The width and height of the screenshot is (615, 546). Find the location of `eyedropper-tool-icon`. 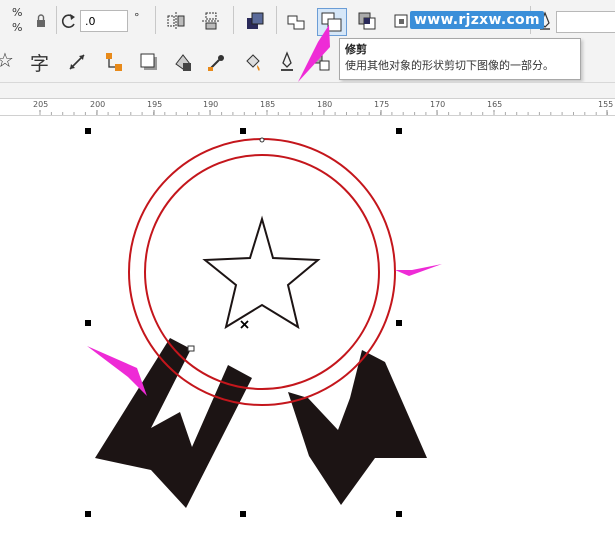

eyedropper-tool-icon is located at coordinates (217, 62).